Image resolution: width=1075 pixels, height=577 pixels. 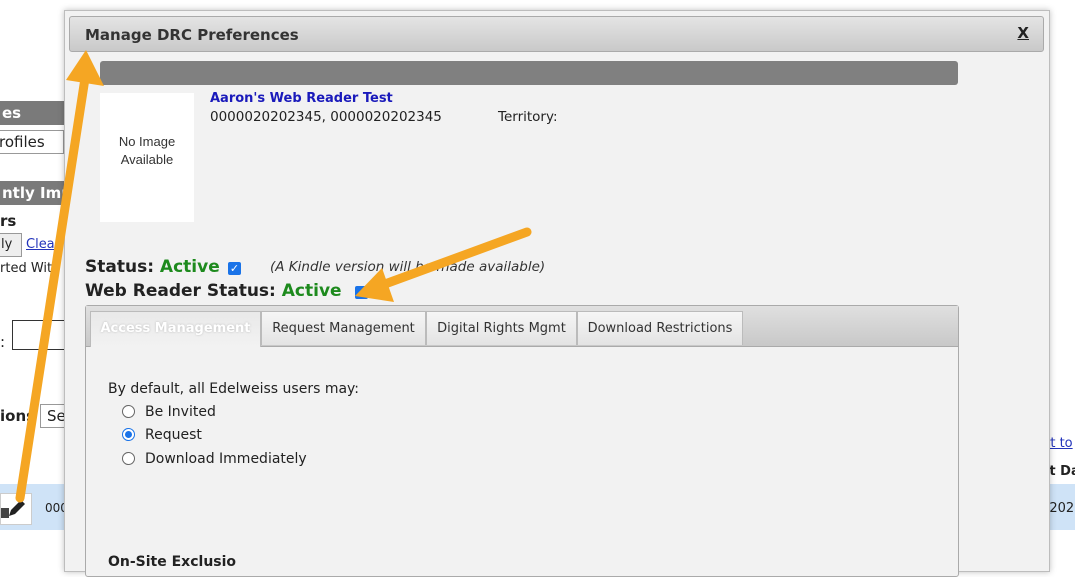 I want to click on bg-section-header: es, so click(x=33, y=113).